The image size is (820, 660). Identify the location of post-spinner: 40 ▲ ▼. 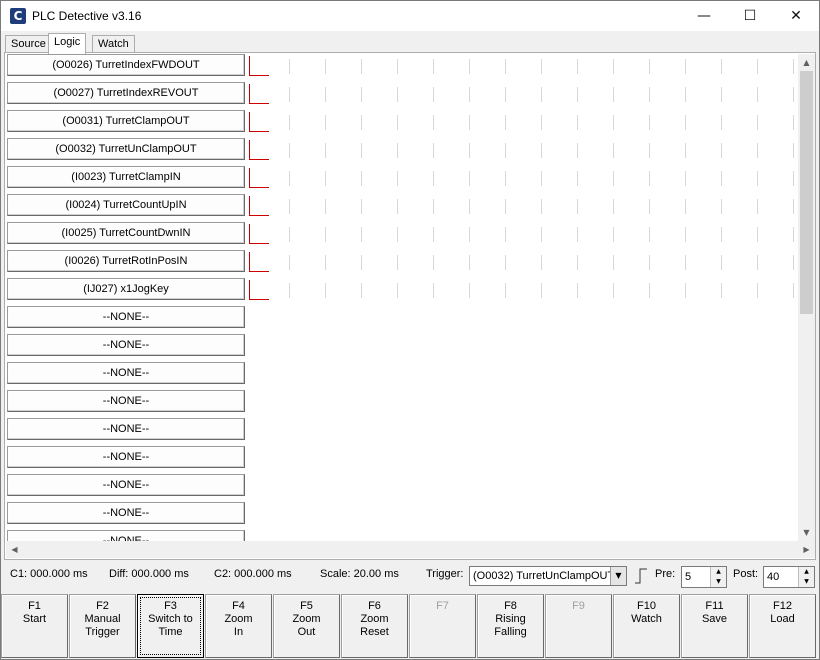
(789, 577).